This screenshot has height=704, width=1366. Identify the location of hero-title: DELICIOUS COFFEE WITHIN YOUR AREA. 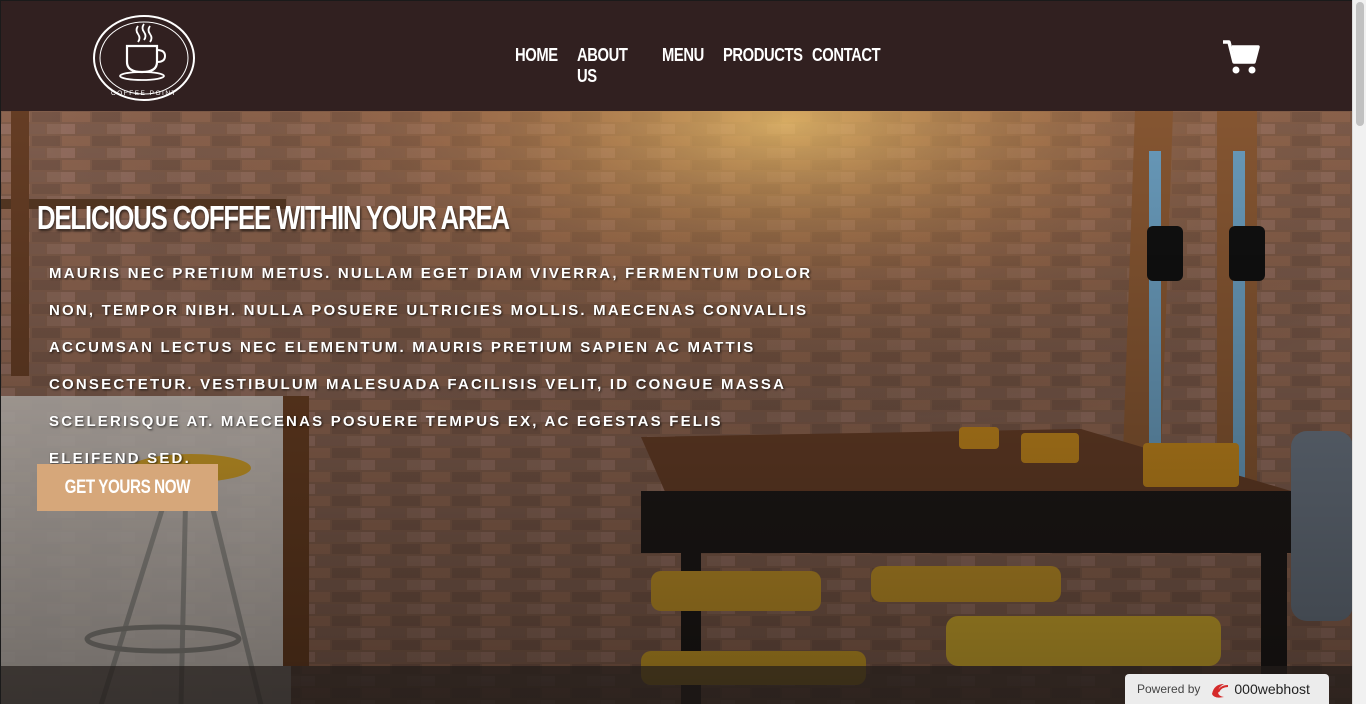
(273, 217).